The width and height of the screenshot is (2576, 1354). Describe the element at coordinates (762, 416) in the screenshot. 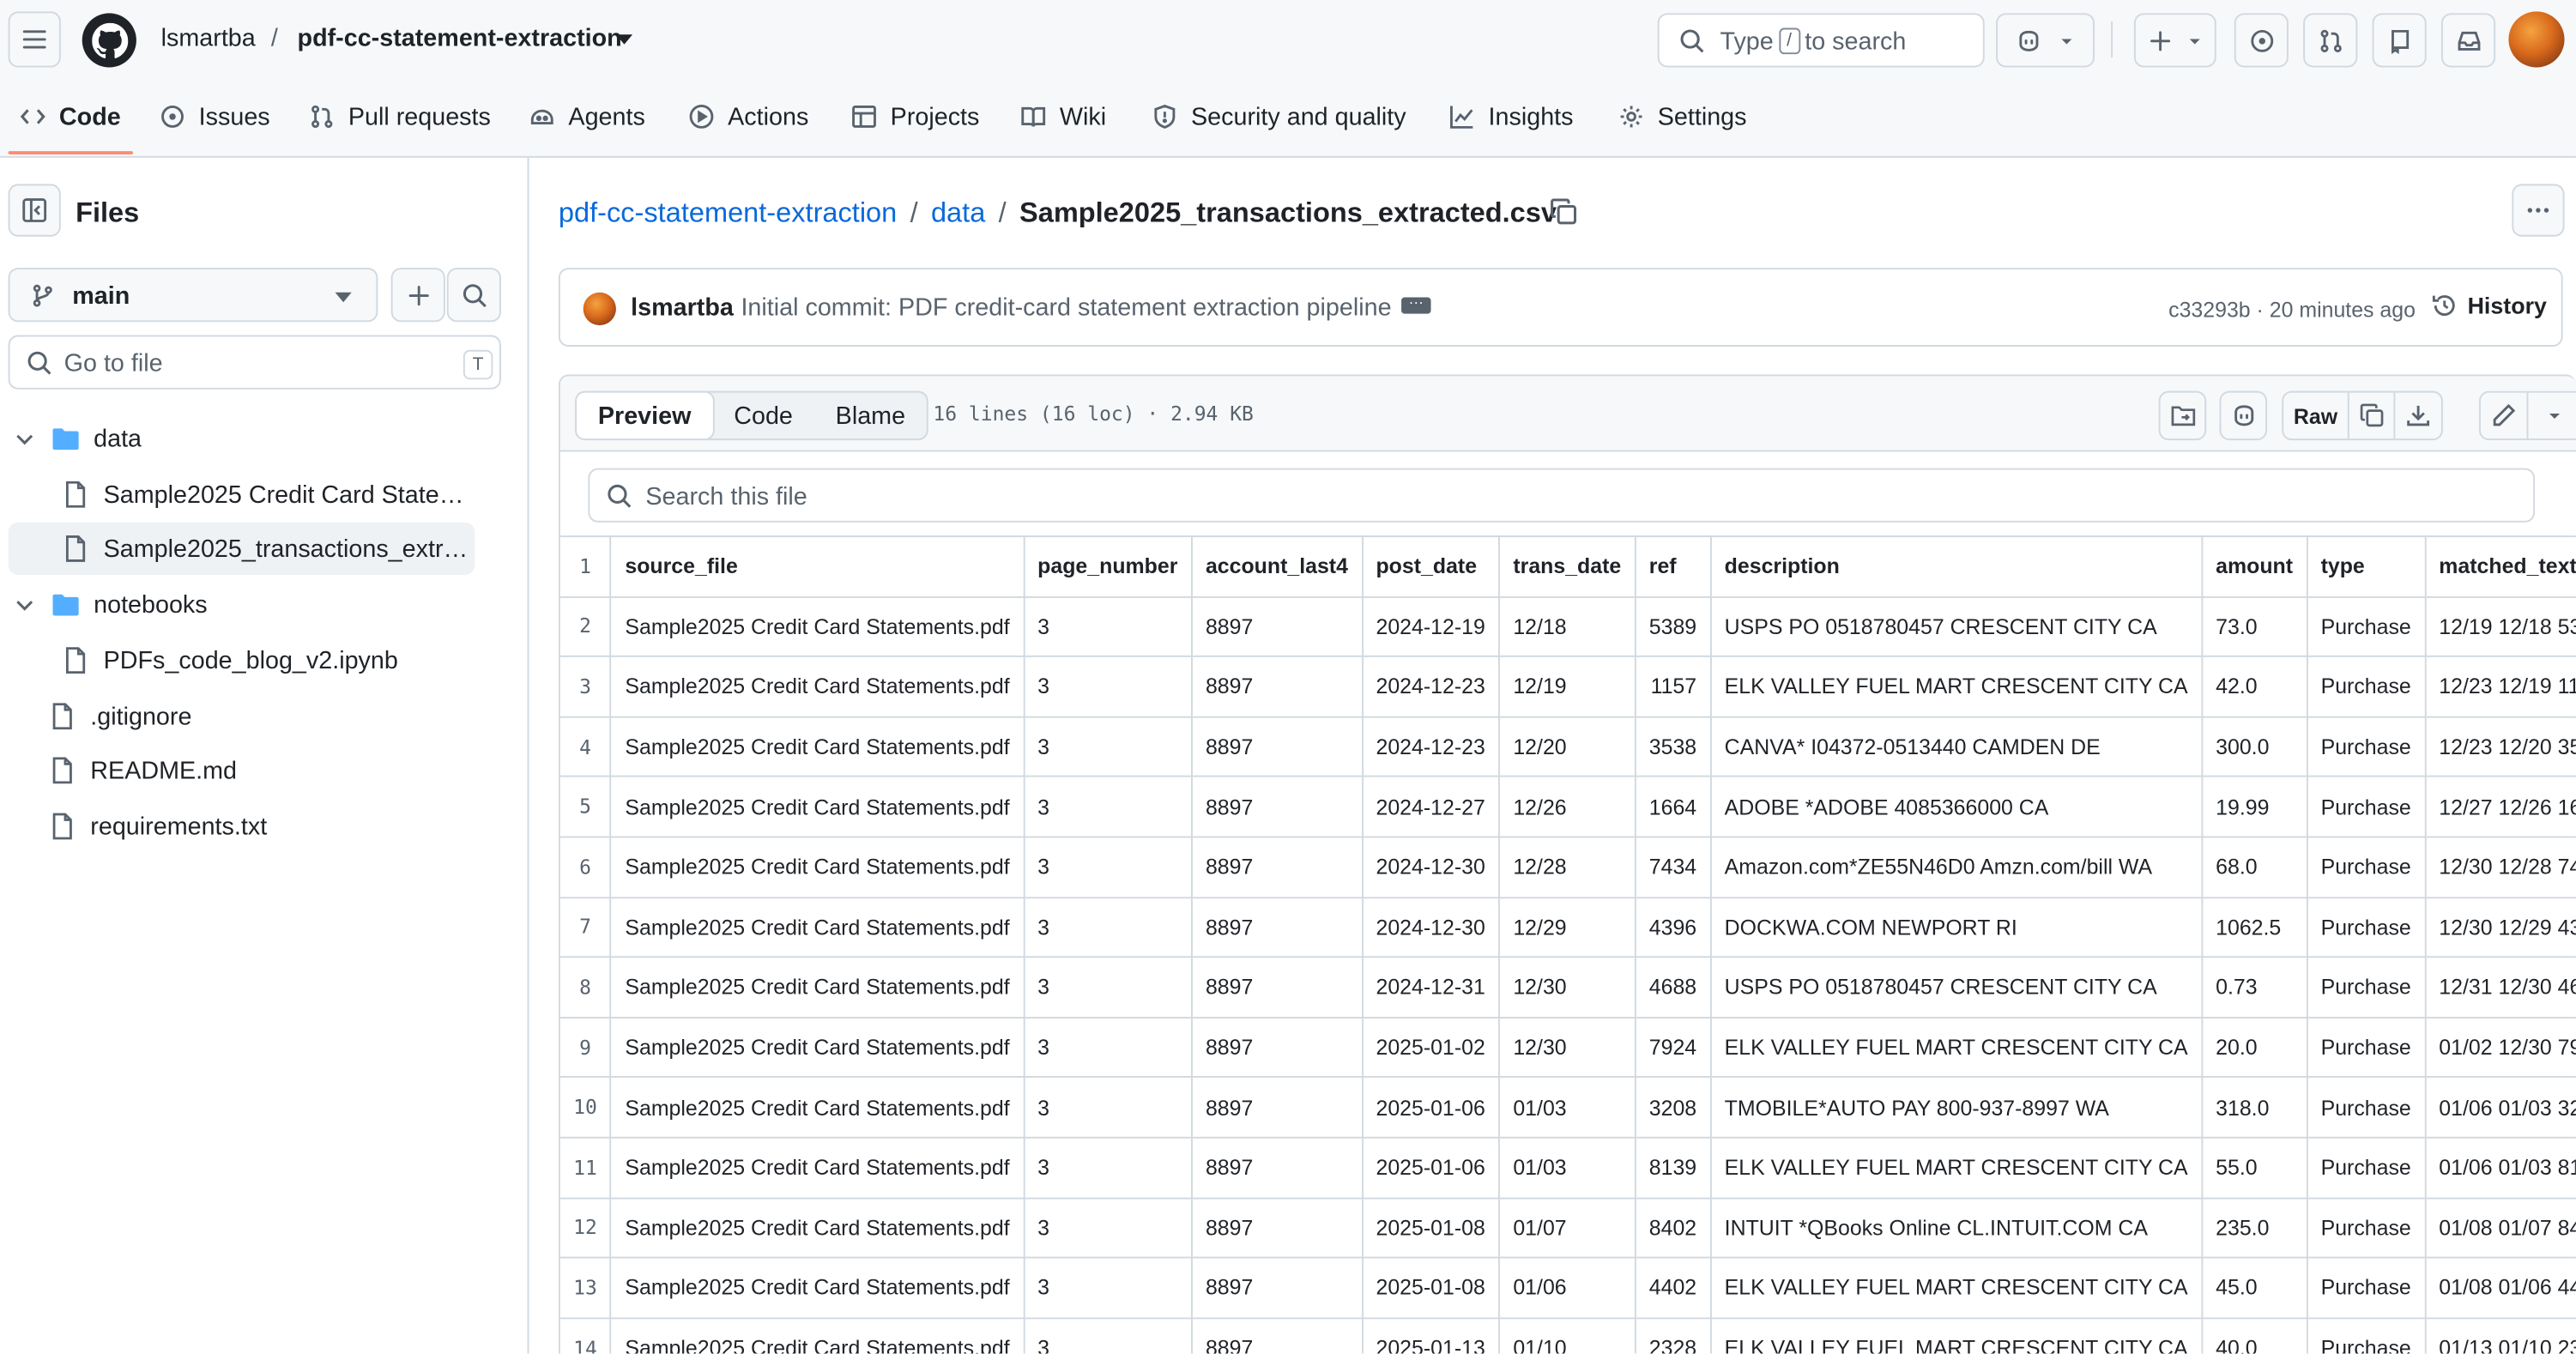

I see `code-tab: Code` at that location.